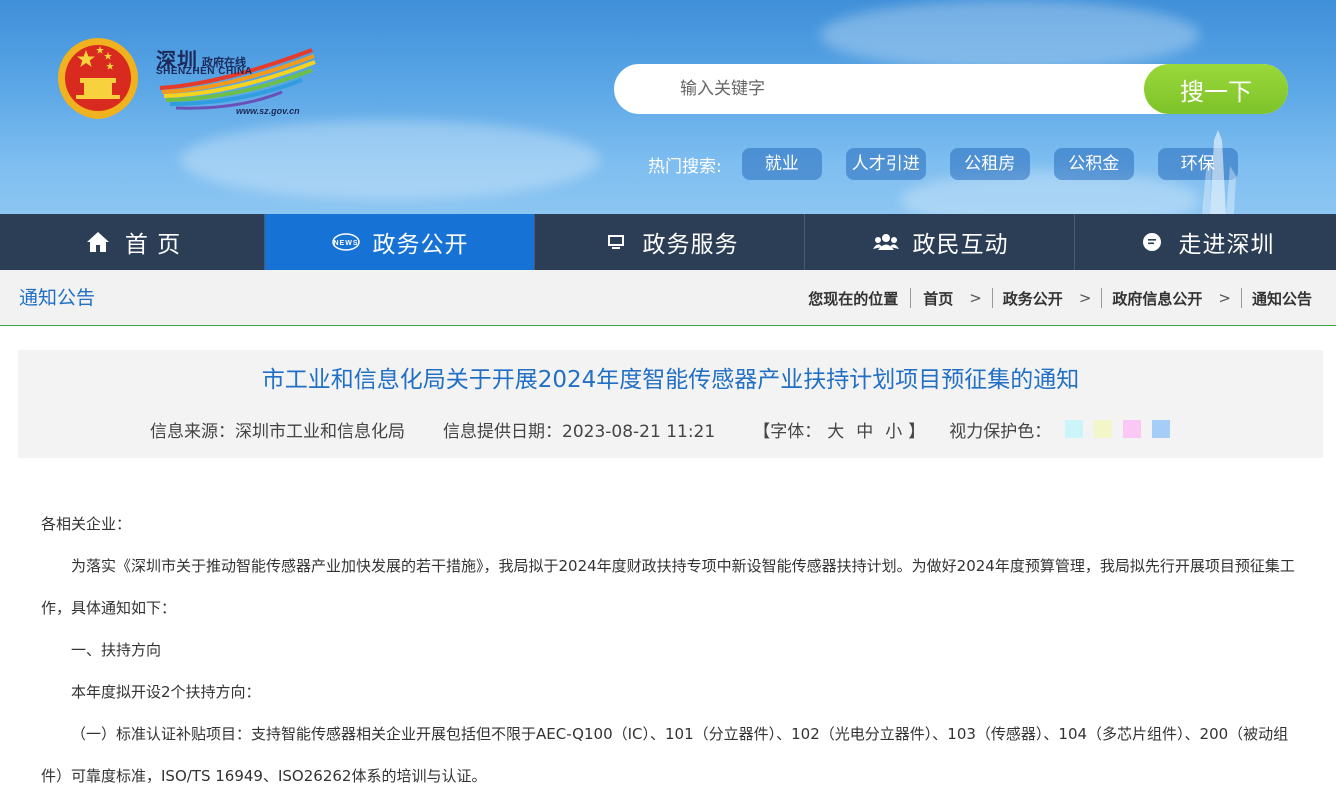 The width and height of the screenshot is (1336, 799). What do you see at coordinates (670, 380) in the screenshot?
I see `article-title: 市工业和信息化局关于开展2024年度智能传感器产业扶持计划项目预征集的通知` at bounding box center [670, 380].